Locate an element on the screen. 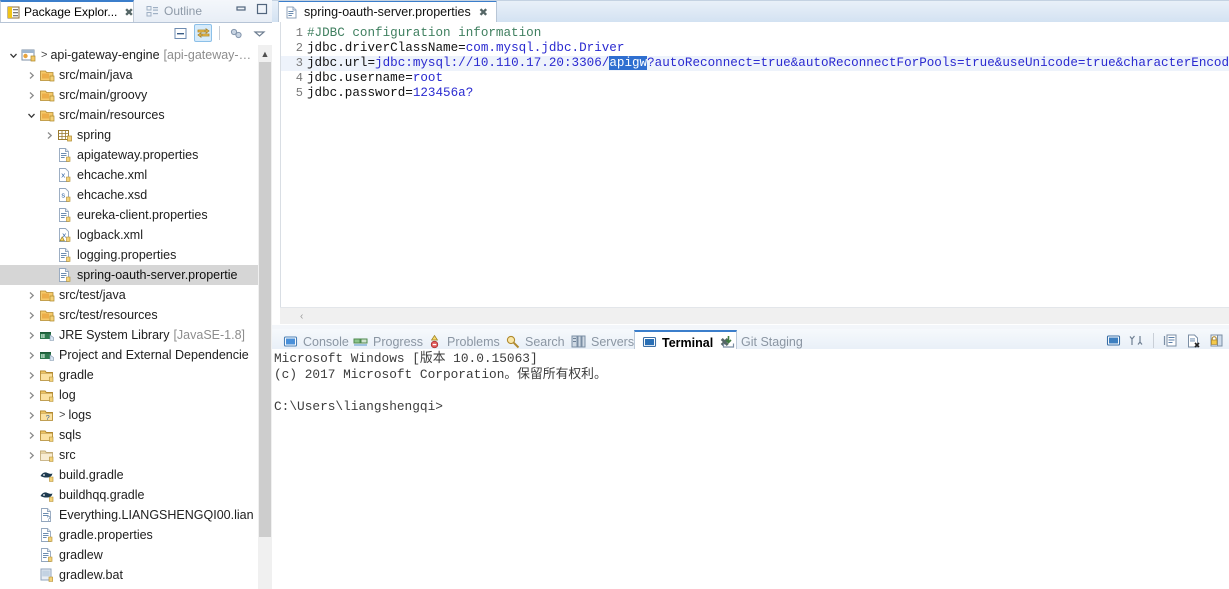  tree-item: ? > logs is located at coordinates (129, 415).